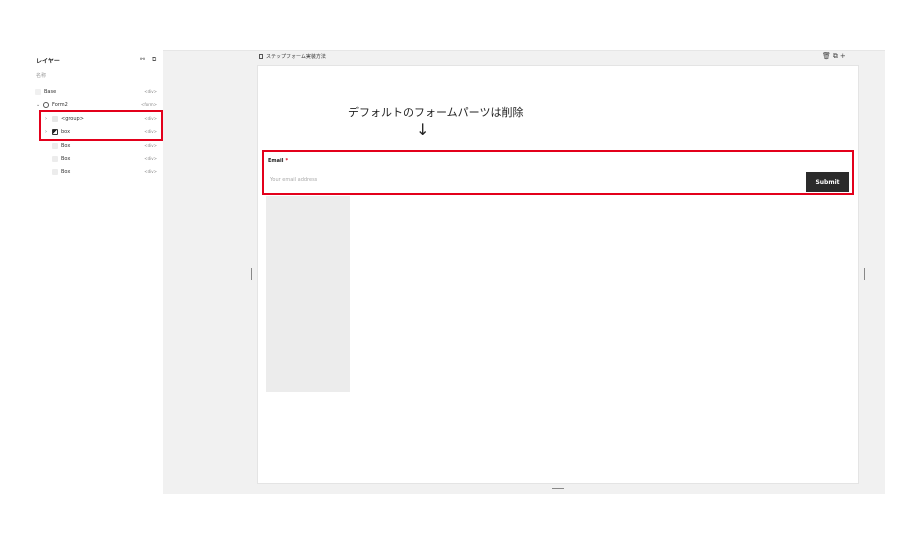 The height and width of the screenshot is (544, 917). I want to click on layers-highlight-box, so click(101, 125).